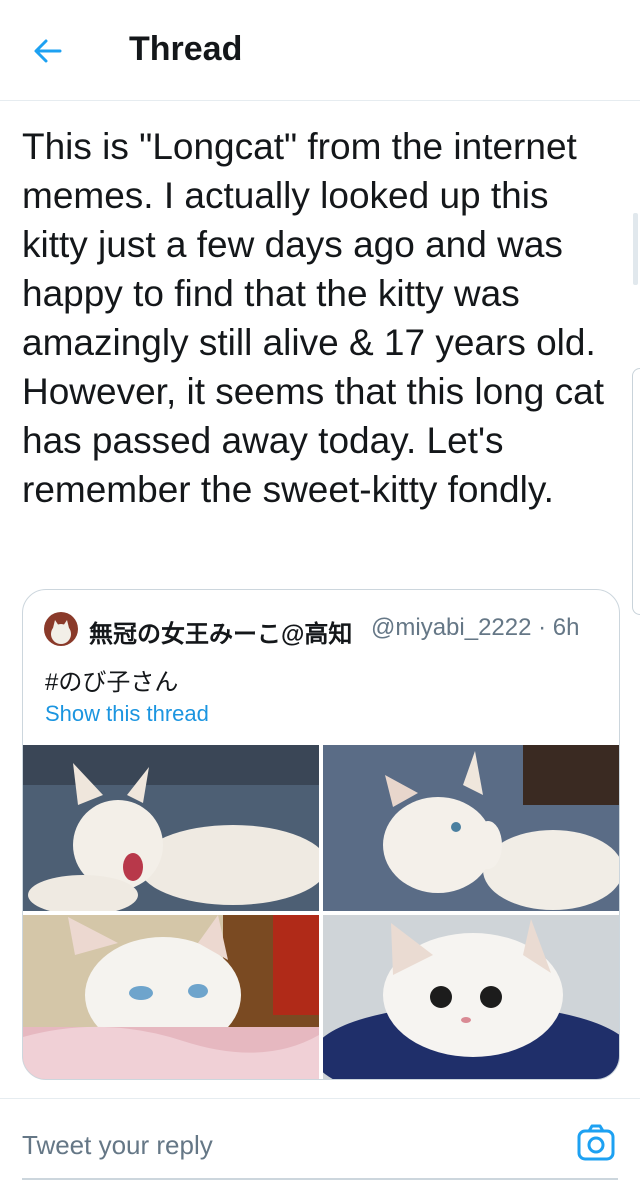  What do you see at coordinates (48, 51) in the screenshot?
I see `arrow-left-icon` at bounding box center [48, 51].